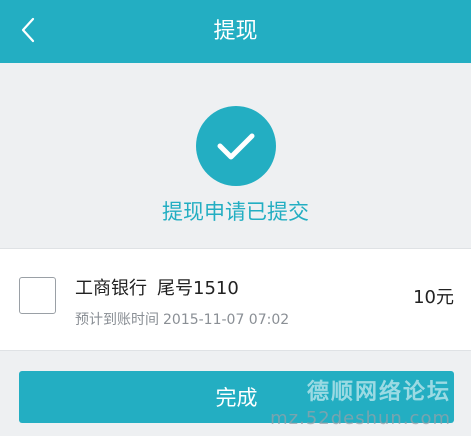 This screenshot has height=436, width=471. I want to click on card-tail: 尾号1510, so click(198, 288).